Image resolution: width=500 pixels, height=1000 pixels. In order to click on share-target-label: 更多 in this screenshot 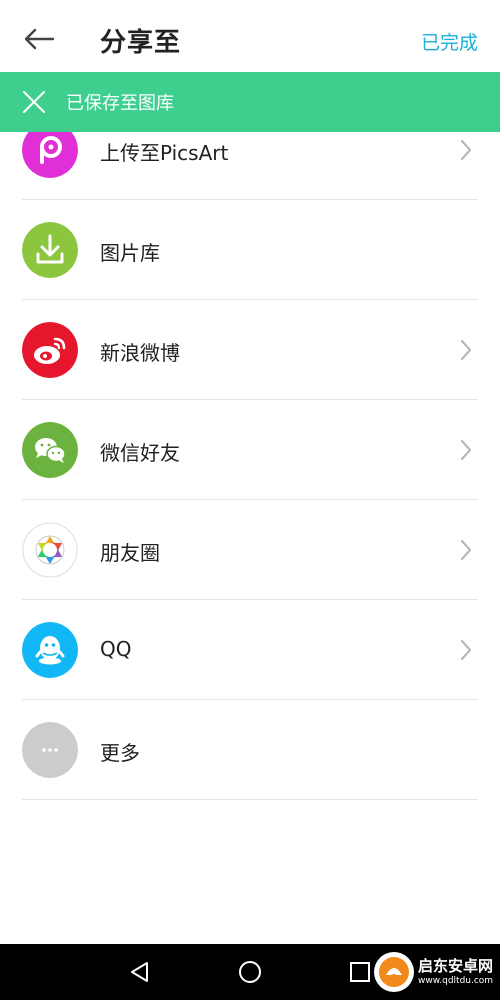, I will do `click(120, 753)`.